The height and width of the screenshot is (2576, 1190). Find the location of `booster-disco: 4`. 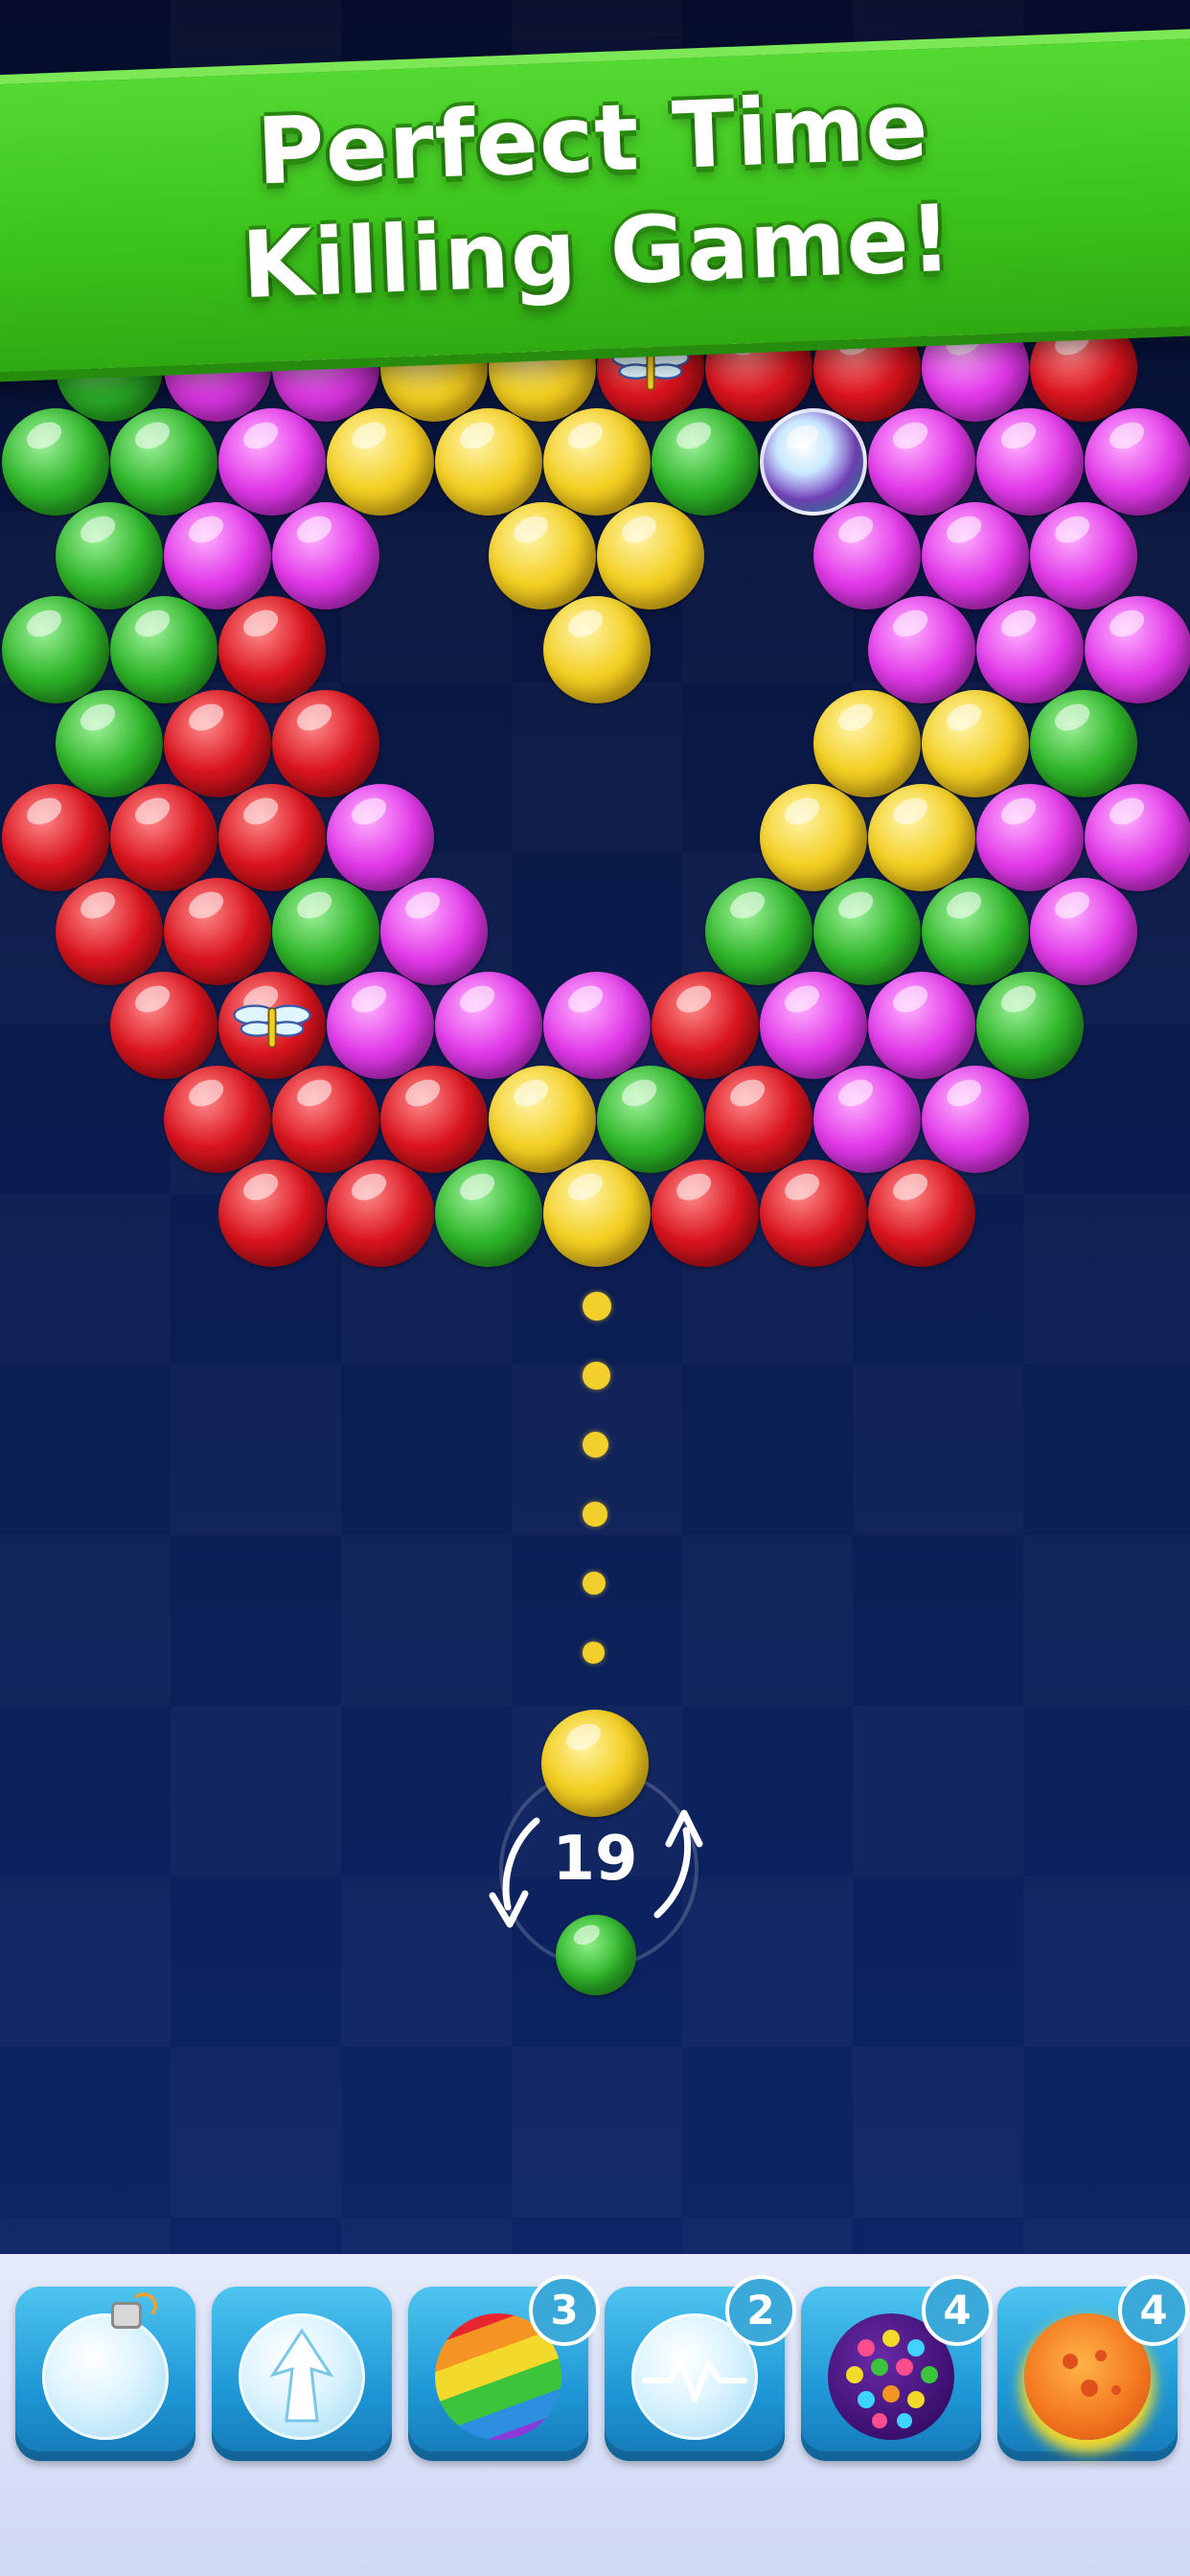

booster-disco: 4 is located at coordinates (897, 2368).